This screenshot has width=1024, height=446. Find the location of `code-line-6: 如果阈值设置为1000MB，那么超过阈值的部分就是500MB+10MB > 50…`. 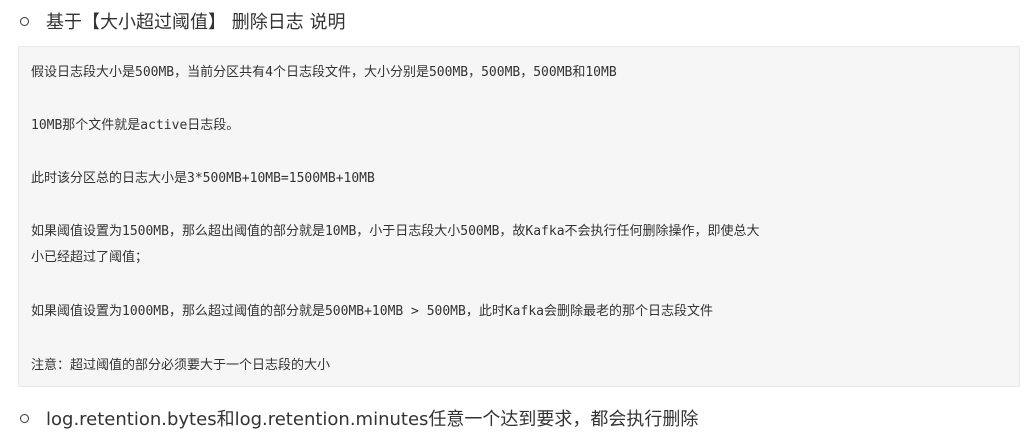

code-line-6: 如果阈值设置为1000MB，那么超过阈值的部分就是500MB+10MB > 50… is located at coordinates (372, 311).